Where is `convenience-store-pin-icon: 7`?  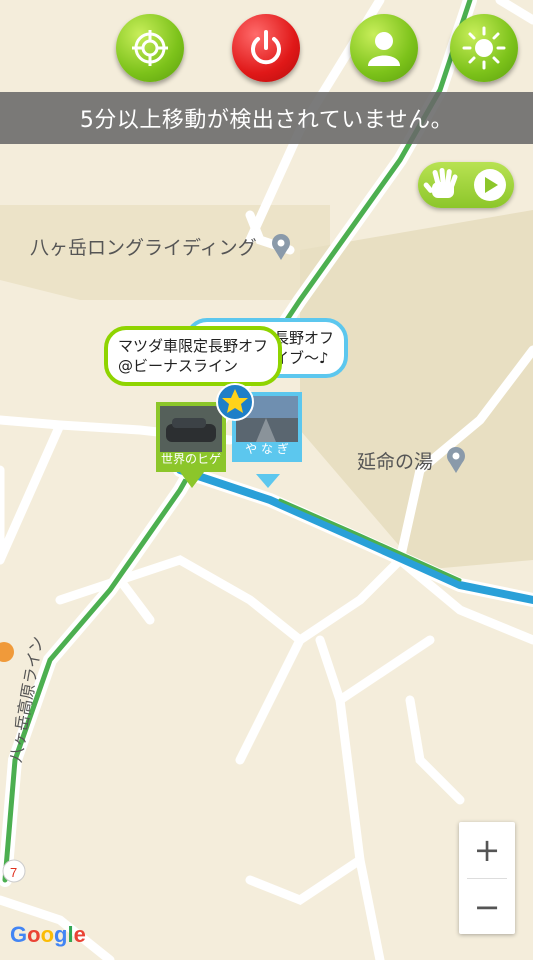 convenience-store-pin-icon: 7 is located at coordinates (14, 871).